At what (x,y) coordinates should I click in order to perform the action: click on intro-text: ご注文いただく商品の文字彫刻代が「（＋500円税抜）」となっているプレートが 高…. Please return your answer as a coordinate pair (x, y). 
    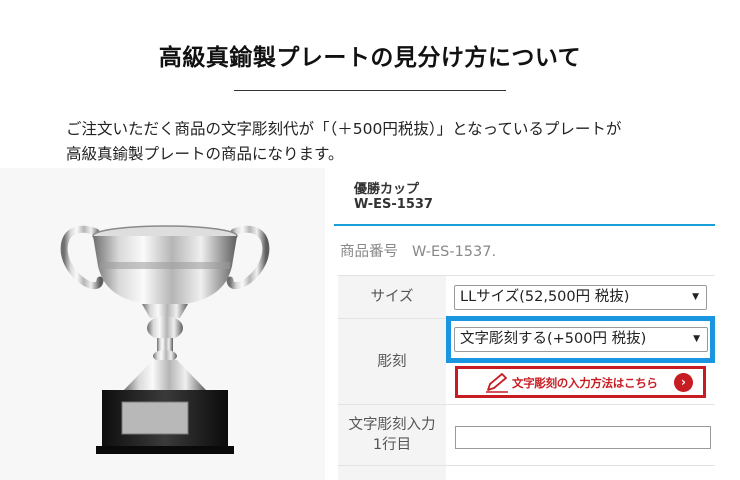
    Looking at the image, I should click on (386, 142).